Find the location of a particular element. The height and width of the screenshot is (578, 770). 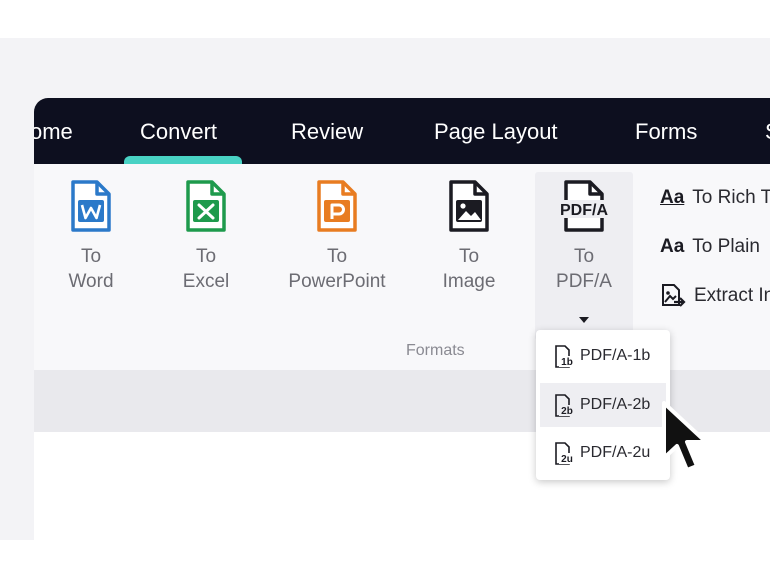

active-tab-indicator is located at coordinates (183, 160).